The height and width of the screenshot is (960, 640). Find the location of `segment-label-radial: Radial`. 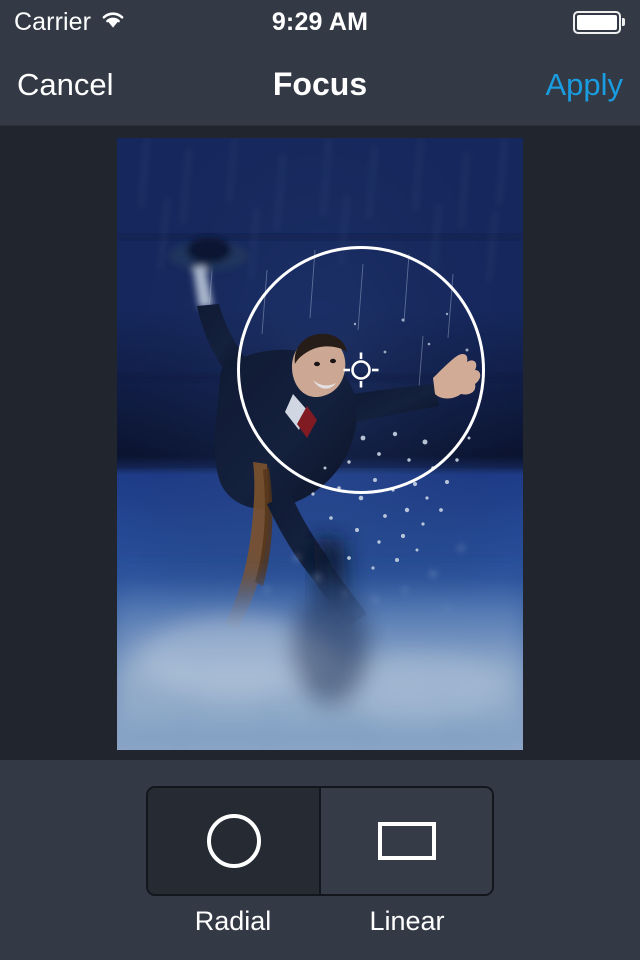

segment-label-radial: Radial is located at coordinates (233, 921).